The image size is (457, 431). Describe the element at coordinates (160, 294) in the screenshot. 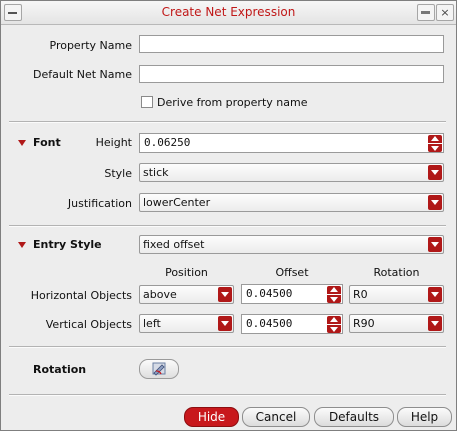

I see `horizontal-position-value: above` at that location.